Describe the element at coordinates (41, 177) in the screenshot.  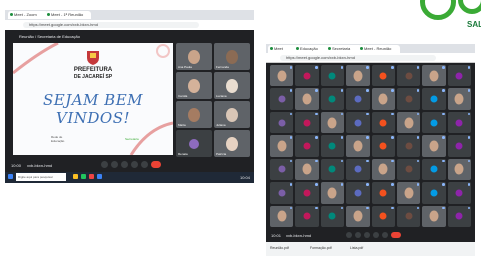
I see `taskbar-search-input: Digite aqui para pesquisar` at that location.